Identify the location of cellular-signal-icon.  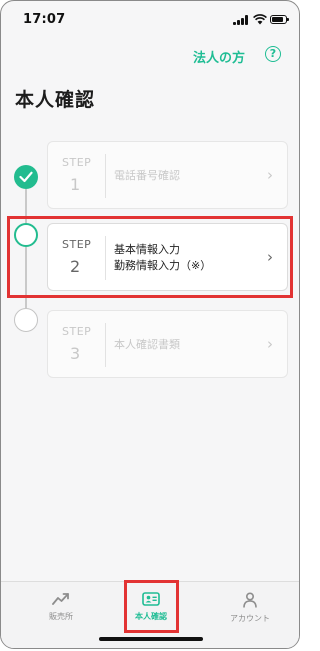
(241, 20).